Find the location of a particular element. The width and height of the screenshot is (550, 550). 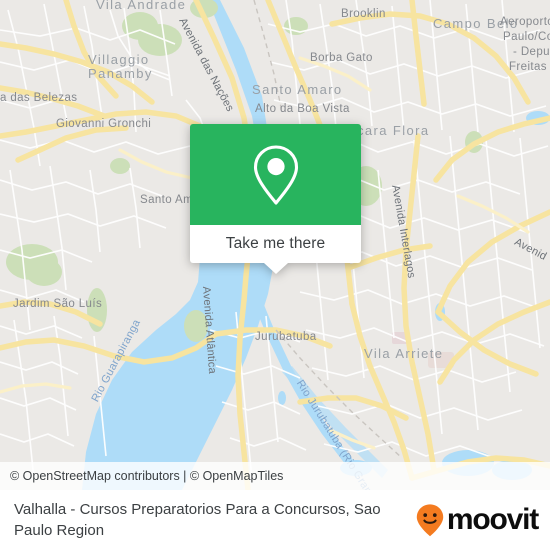

callout-tail is located at coordinates (275, 268).